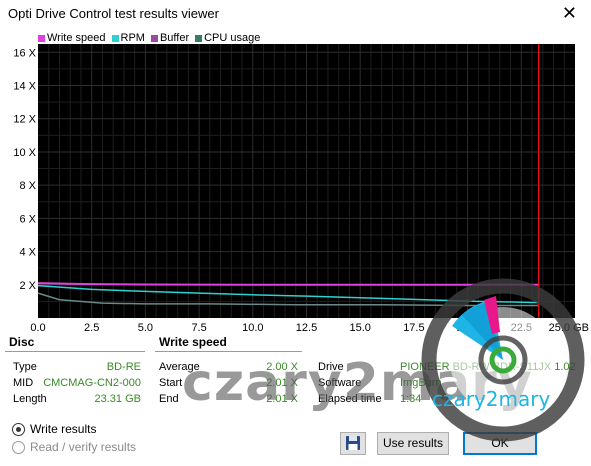 This screenshot has height=466, width=591. What do you see at coordinates (467, 328) in the screenshot?
I see `x-tick-label: 20.0` at bounding box center [467, 328].